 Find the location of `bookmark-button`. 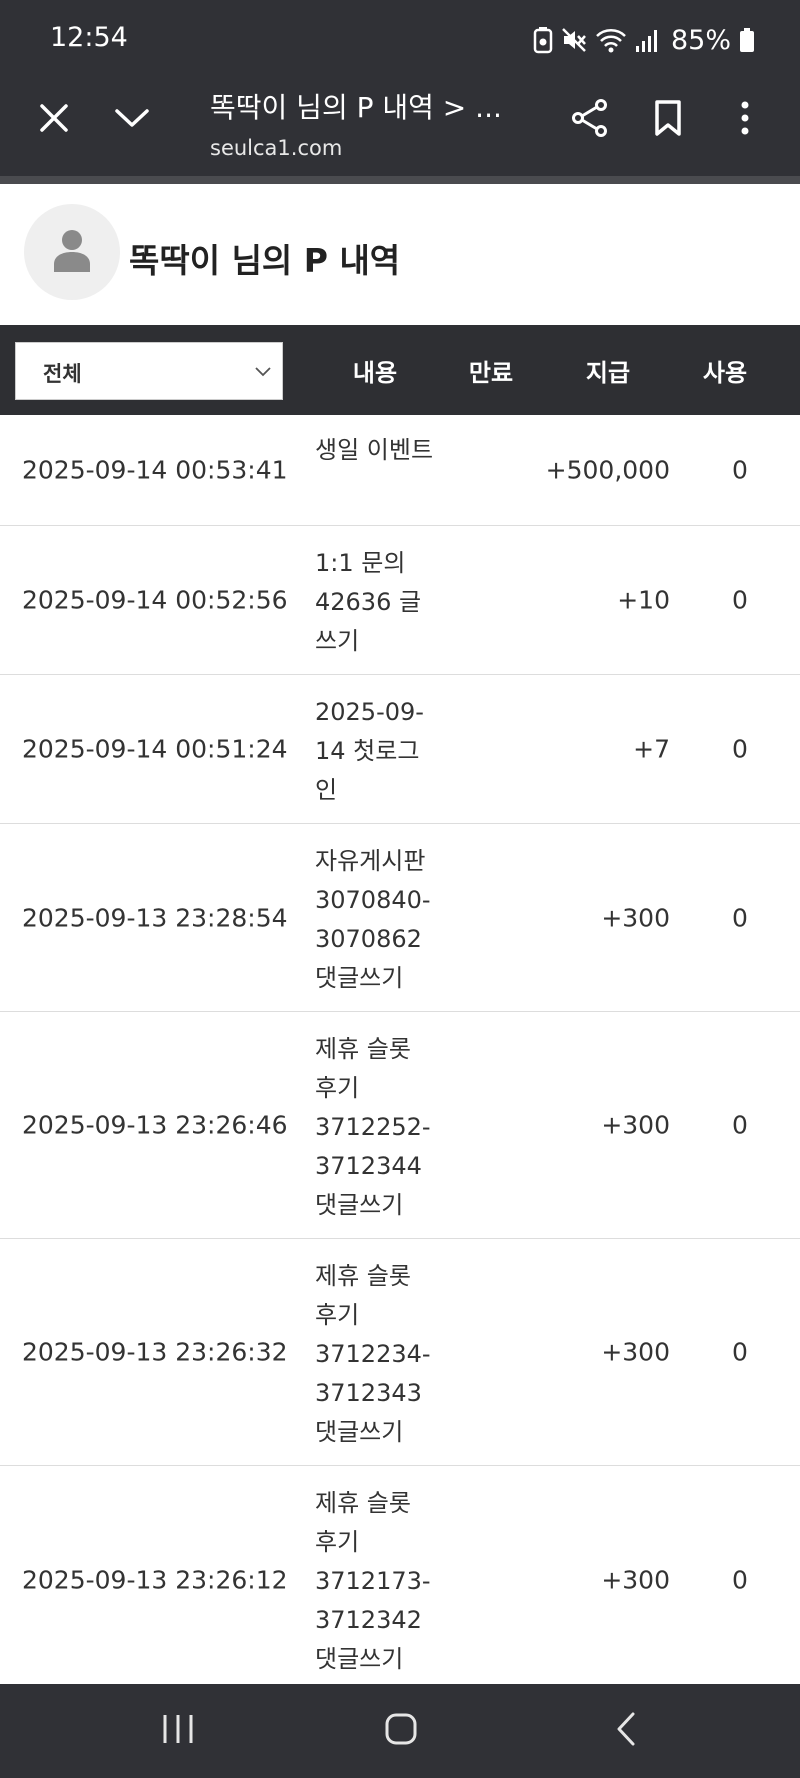

bookmark-button is located at coordinates (668, 120).